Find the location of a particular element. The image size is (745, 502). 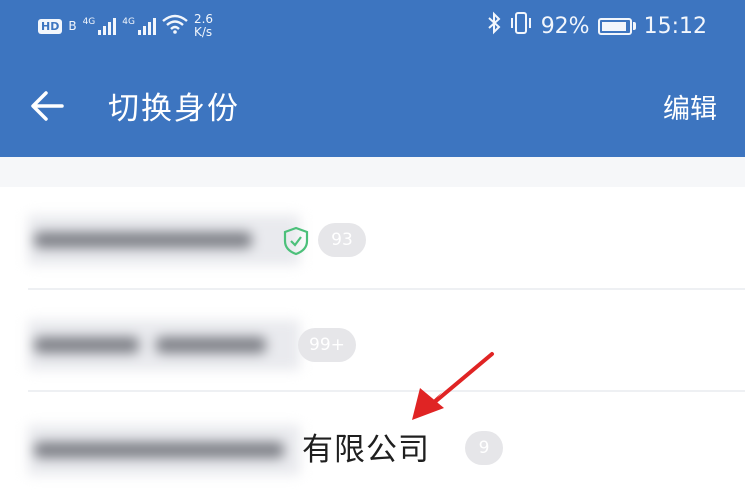

unread-count-badge: 93 is located at coordinates (342, 240).